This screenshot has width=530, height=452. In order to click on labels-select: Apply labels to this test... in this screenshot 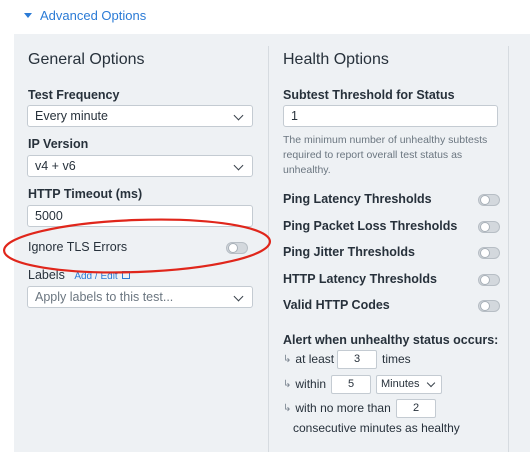, I will do `click(140, 297)`.